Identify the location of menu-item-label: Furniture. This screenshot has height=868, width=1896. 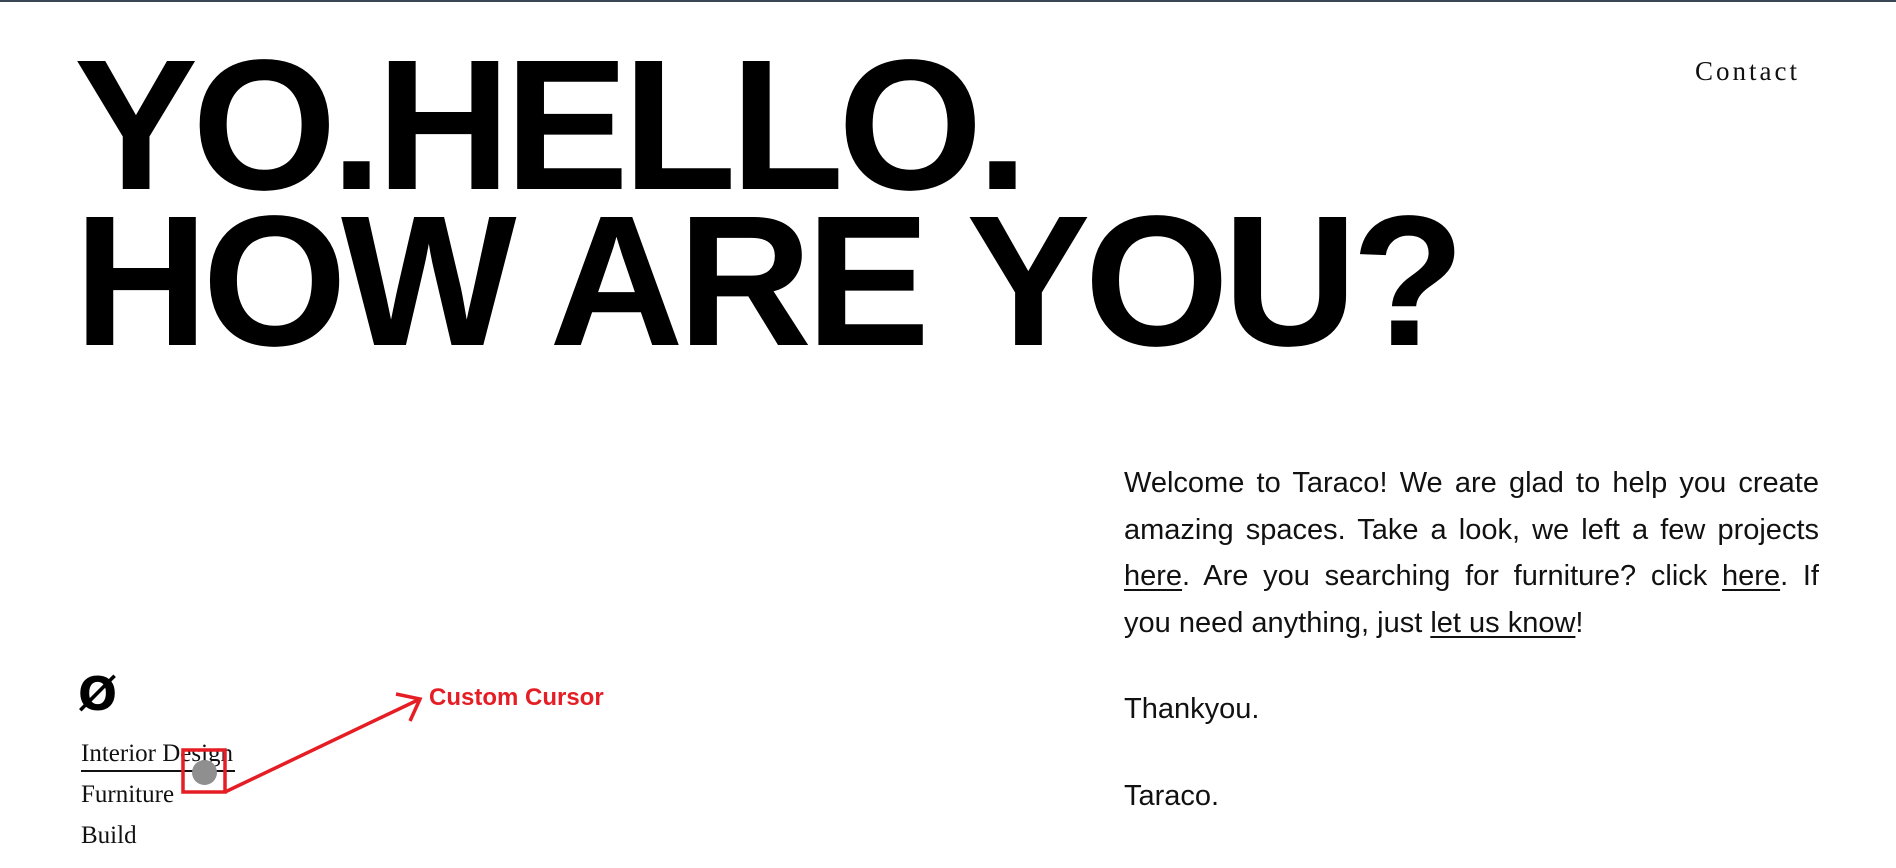
(128, 794).